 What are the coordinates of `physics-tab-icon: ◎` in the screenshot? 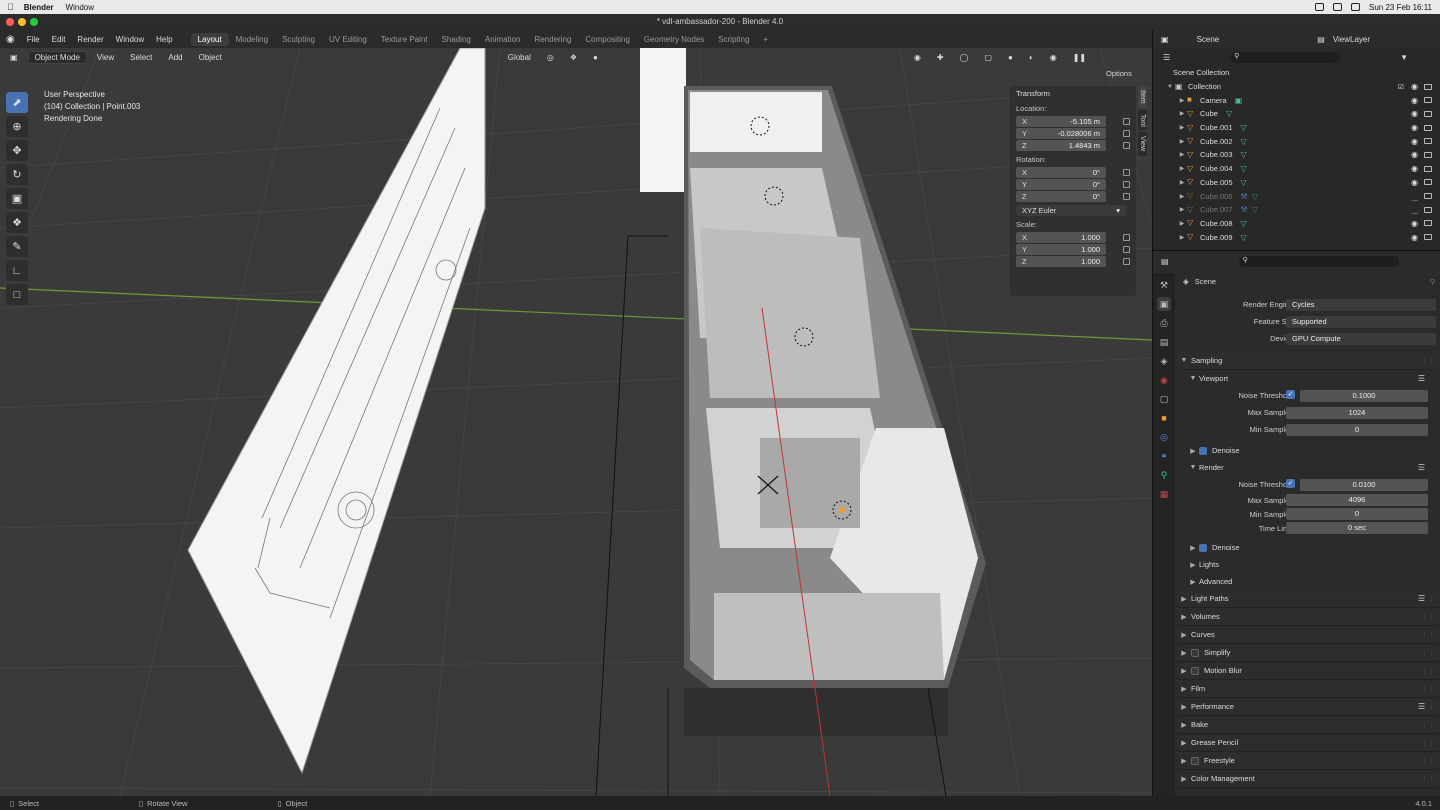 It's located at (1164, 437).